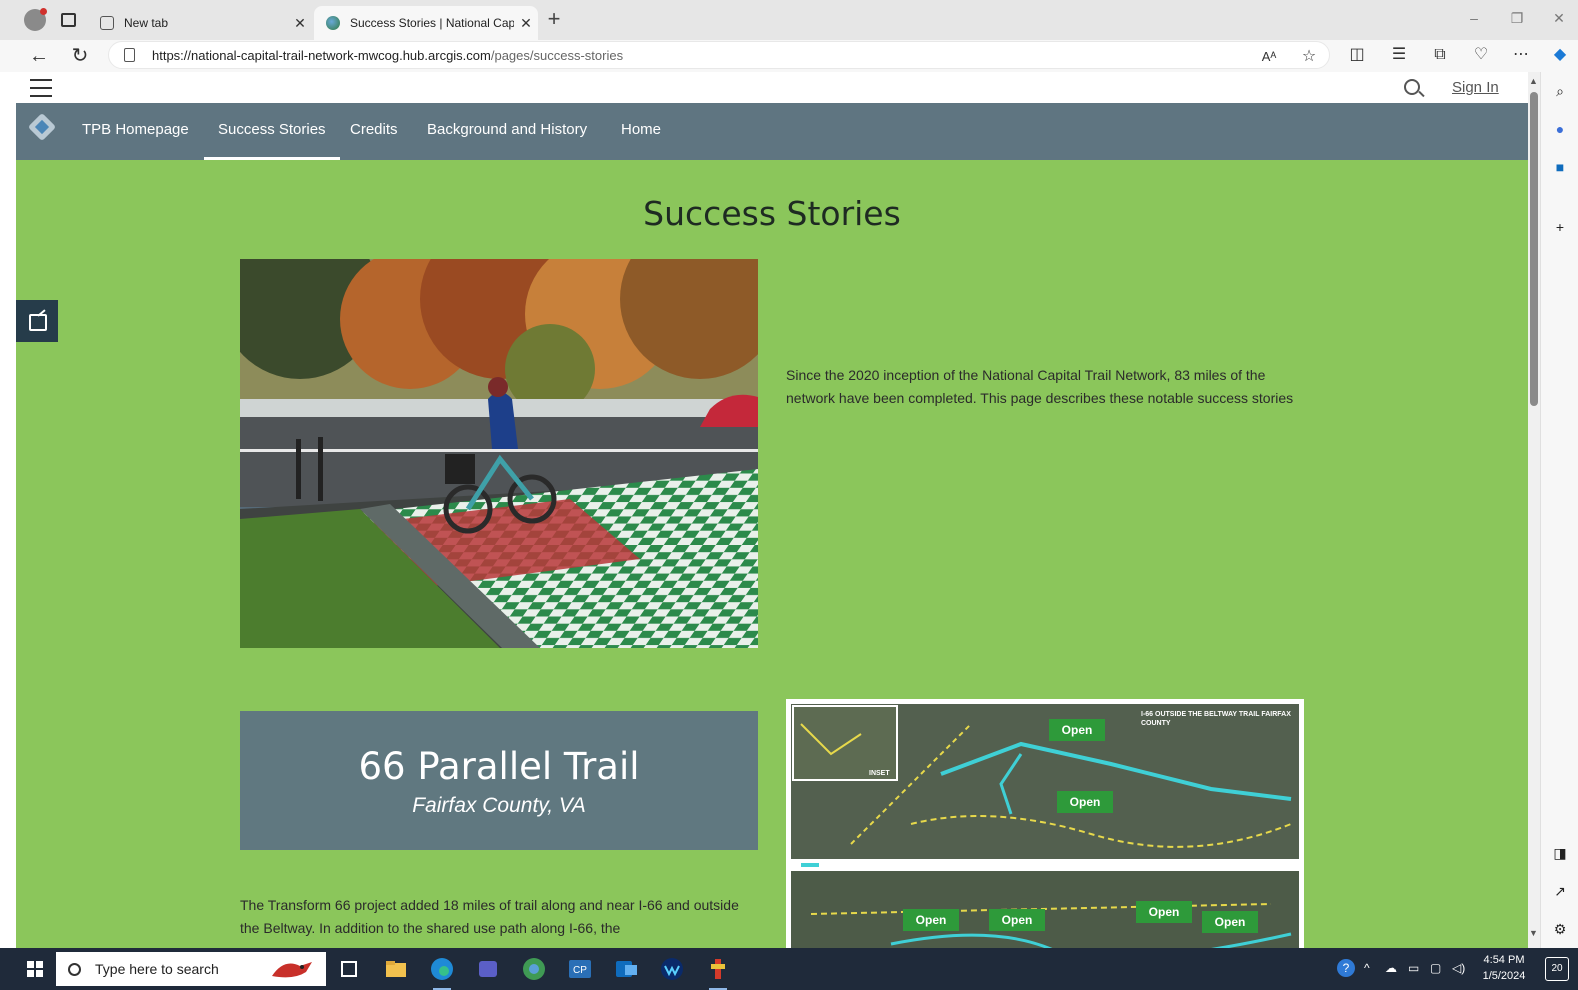 This screenshot has width=1578, height=990. Describe the element at coordinates (1413, 968) in the screenshot. I see `battery-icon: ▭` at that location.